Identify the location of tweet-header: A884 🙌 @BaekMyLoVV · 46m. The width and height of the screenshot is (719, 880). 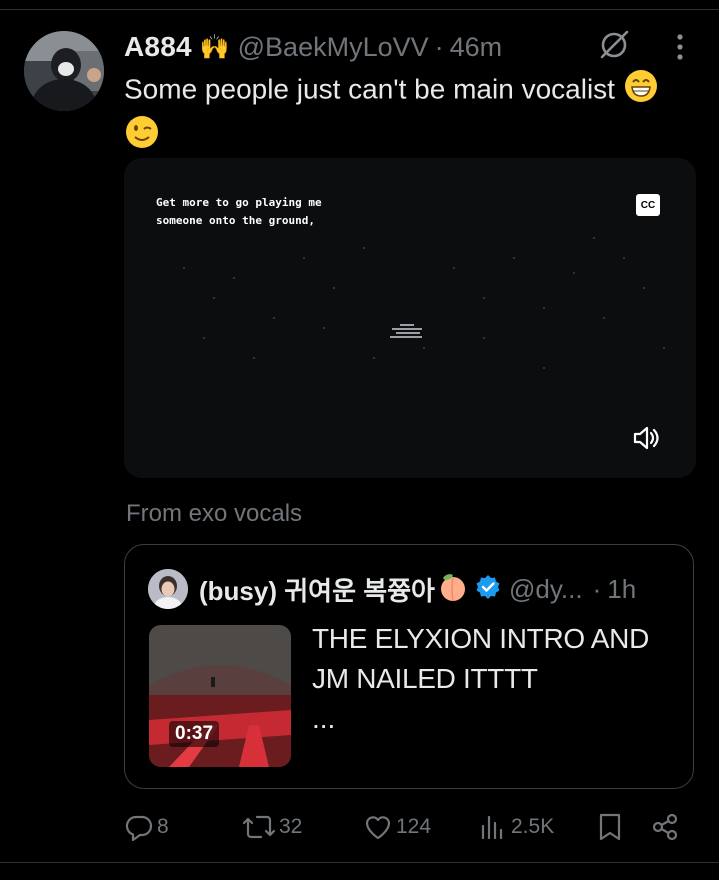
(313, 47).